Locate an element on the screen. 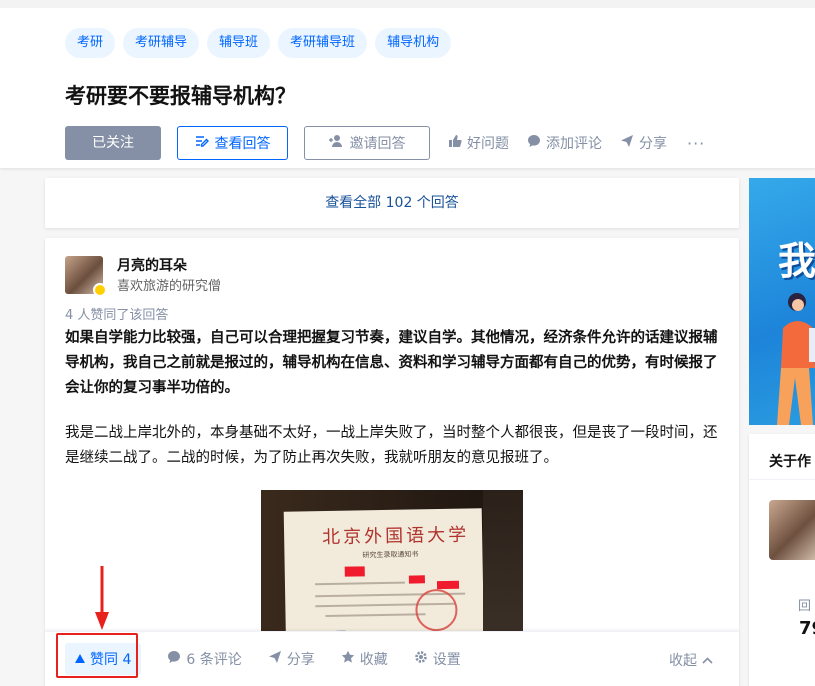  chevron-up-icon is located at coordinates (707, 660).